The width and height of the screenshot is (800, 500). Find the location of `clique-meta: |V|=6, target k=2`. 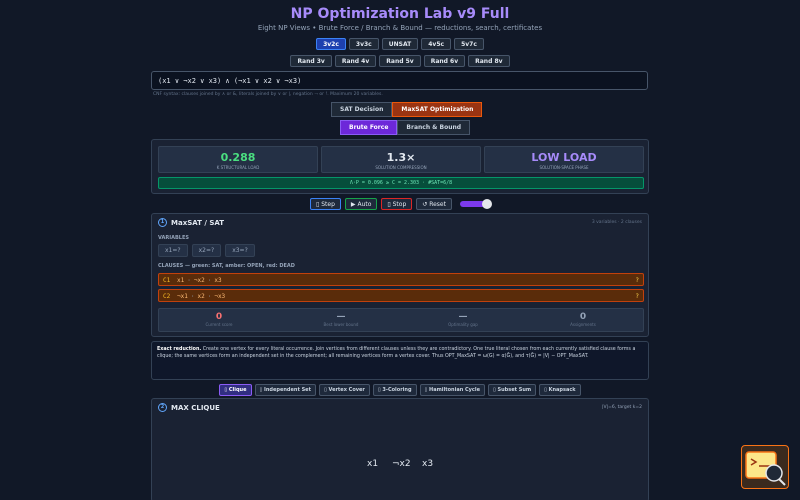

clique-meta: |V|=6, target k=2 is located at coordinates (622, 407).